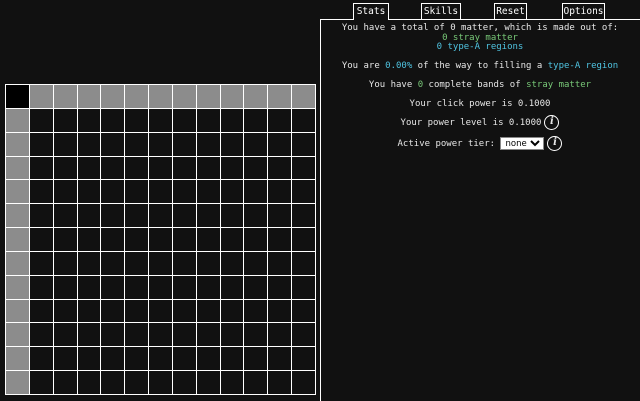 This screenshot has width=640, height=401. Describe the element at coordinates (510, 11) in the screenshot. I see `tab-reset: Reset` at that location.